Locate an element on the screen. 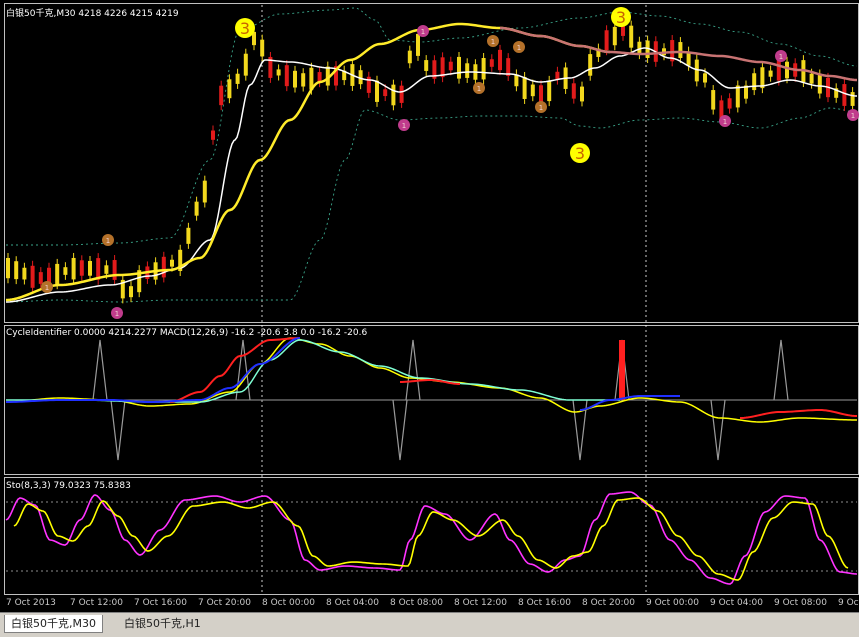 This screenshot has width=859, height=637. time-tick: 8 Oct 04:00 is located at coordinates (352, 603).